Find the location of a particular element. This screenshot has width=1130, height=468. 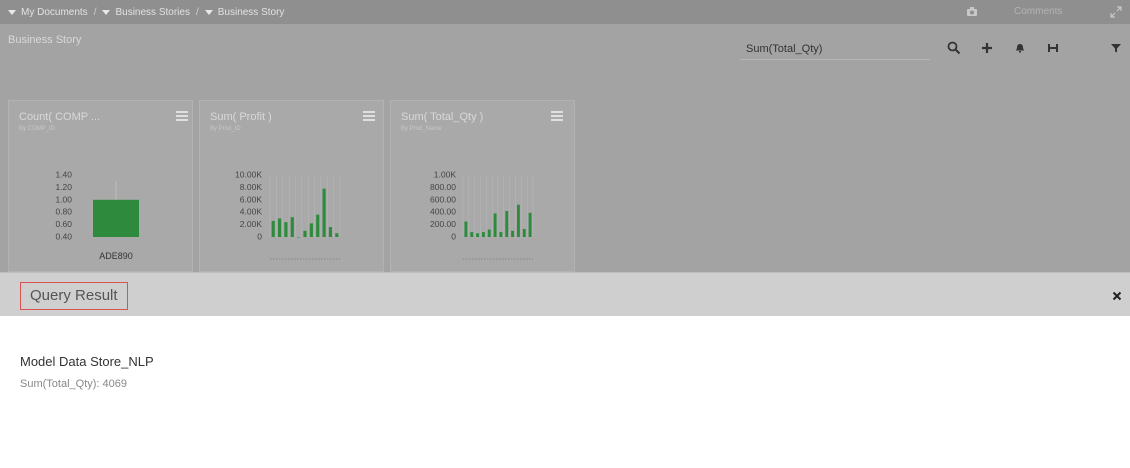

filter-icon is located at coordinates (1116, 48).